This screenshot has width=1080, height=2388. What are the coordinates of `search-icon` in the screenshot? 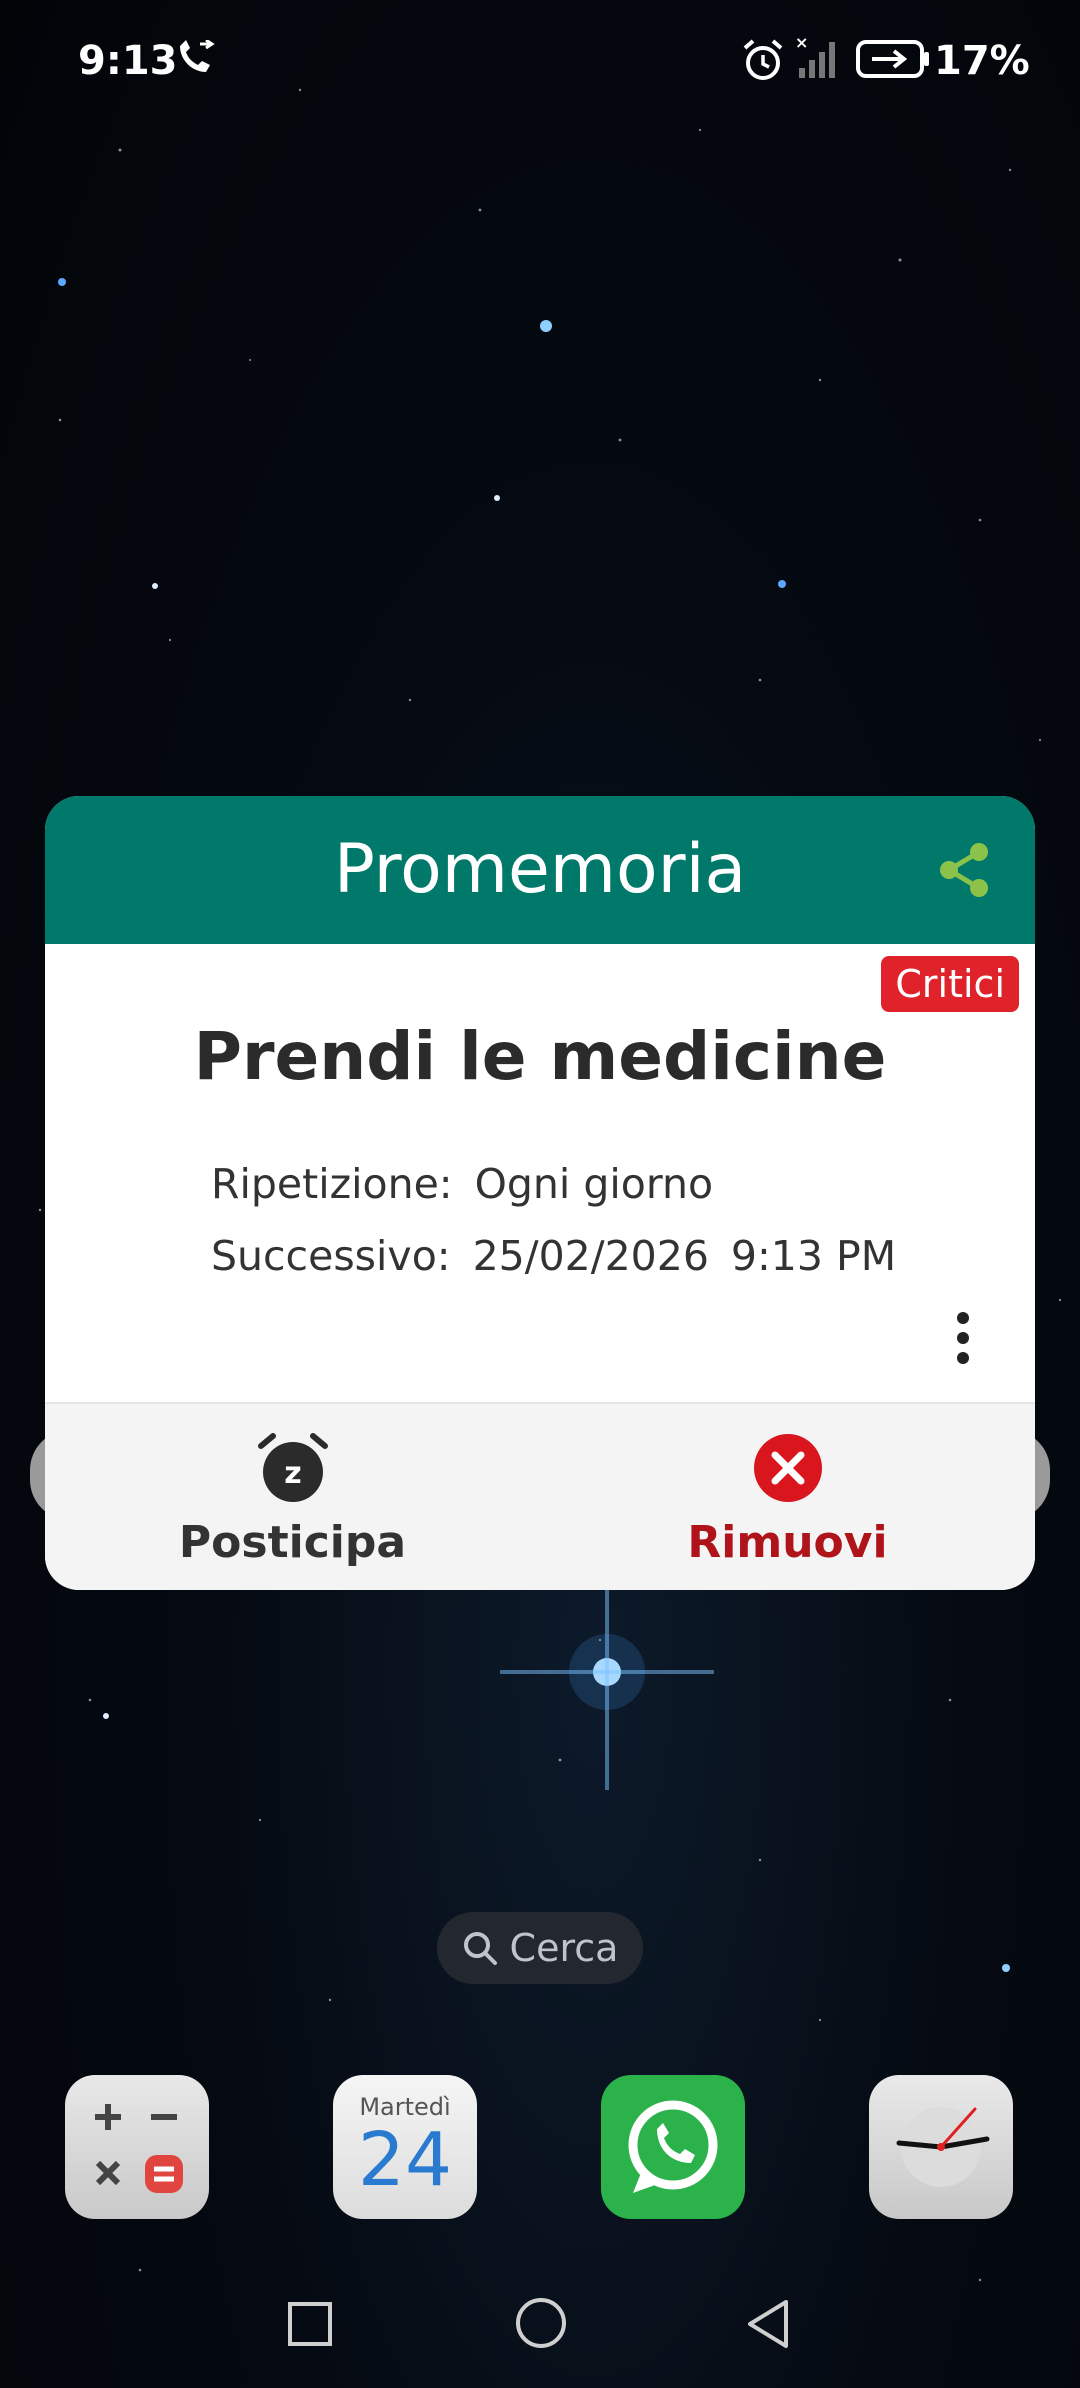 It's located at (480, 1948).